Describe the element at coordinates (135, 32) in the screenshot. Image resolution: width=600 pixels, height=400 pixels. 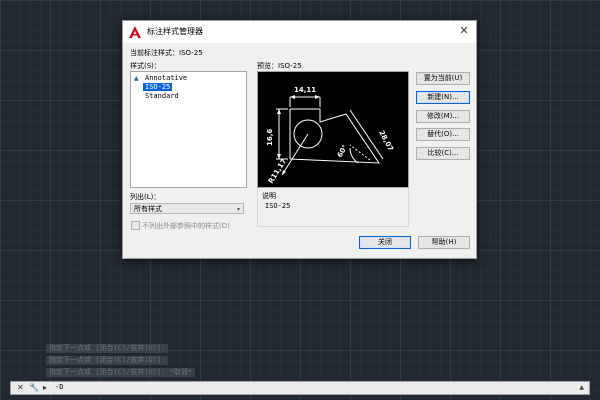
I see `autocad-logo-icon` at that location.